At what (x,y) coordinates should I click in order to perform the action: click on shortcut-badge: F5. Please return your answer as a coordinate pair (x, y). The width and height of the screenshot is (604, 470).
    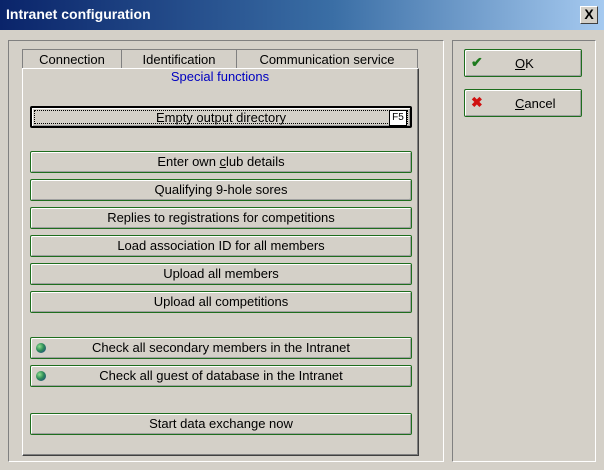
    Looking at the image, I should click on (398, 118).